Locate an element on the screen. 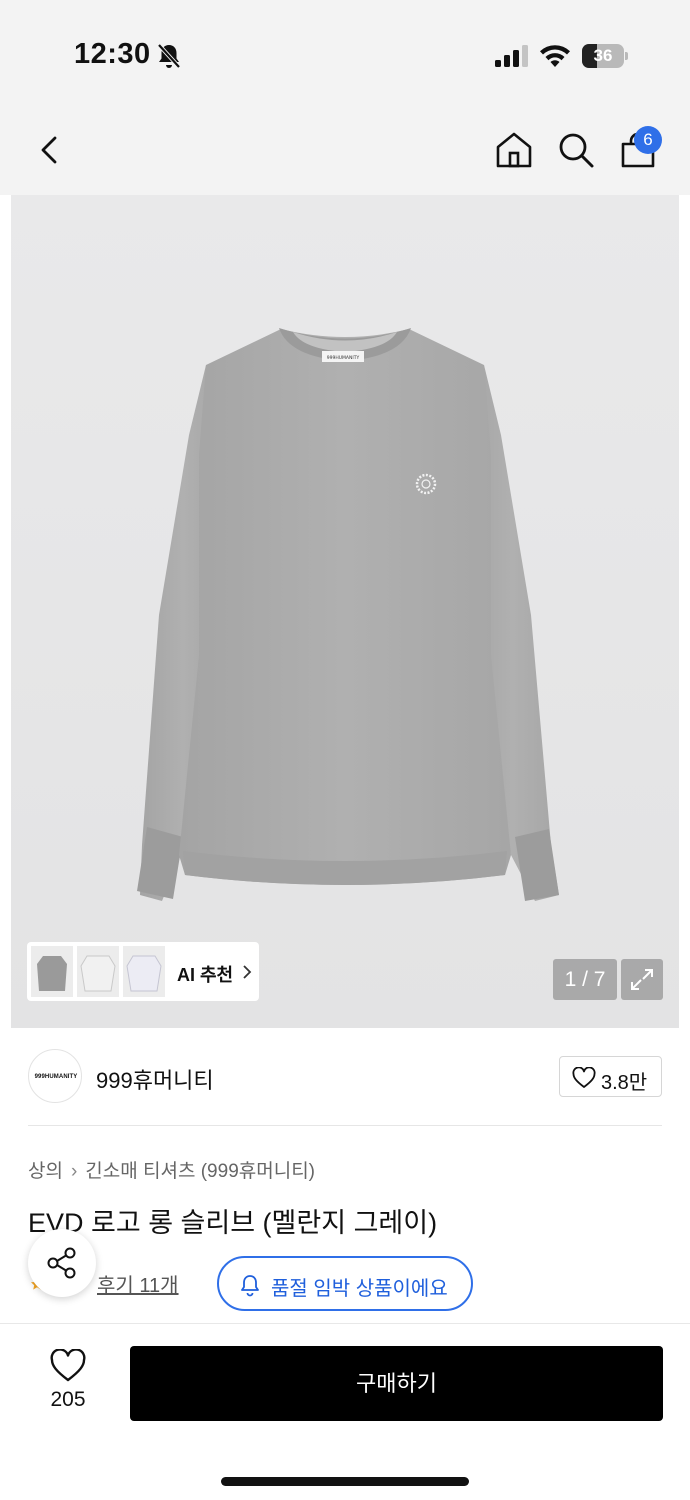  brand-like-count: 3.8만 is located at coordinates (624, 1083).